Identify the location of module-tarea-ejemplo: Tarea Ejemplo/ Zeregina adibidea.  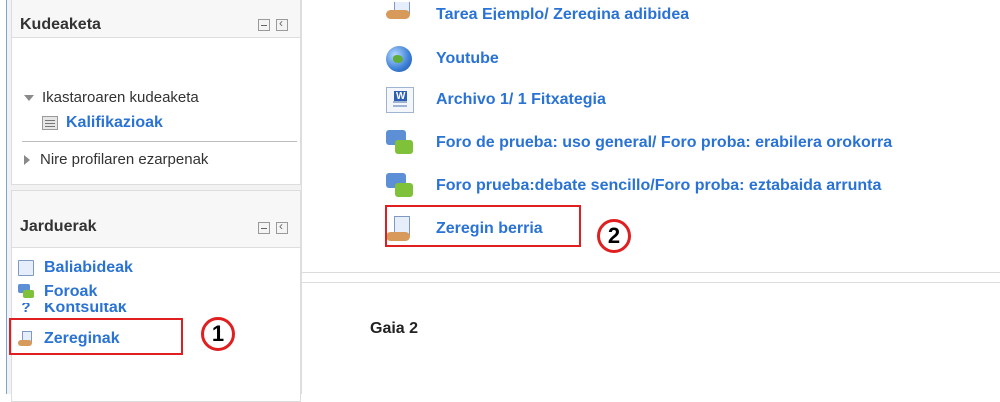
(537, 11).